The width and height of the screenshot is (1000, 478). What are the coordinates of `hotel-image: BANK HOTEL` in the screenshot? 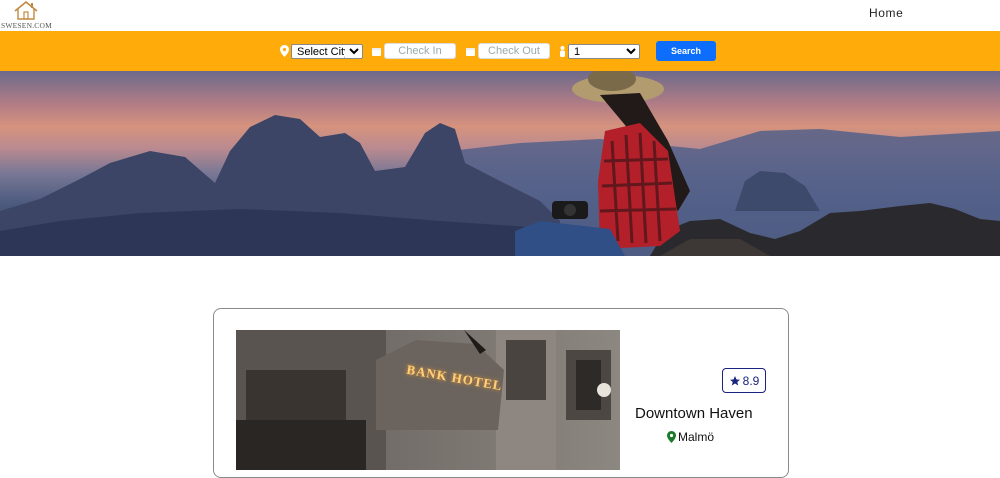 It's located at (428, 400).